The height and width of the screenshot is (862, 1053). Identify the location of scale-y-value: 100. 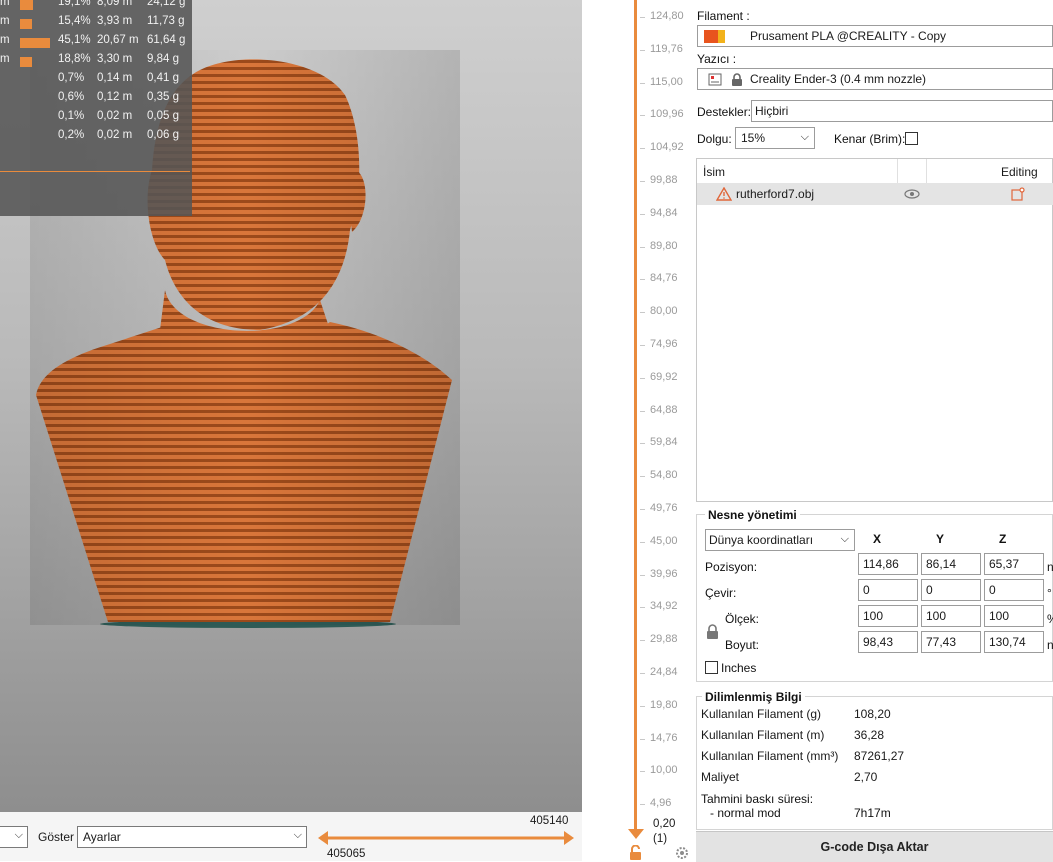
(936, 616).